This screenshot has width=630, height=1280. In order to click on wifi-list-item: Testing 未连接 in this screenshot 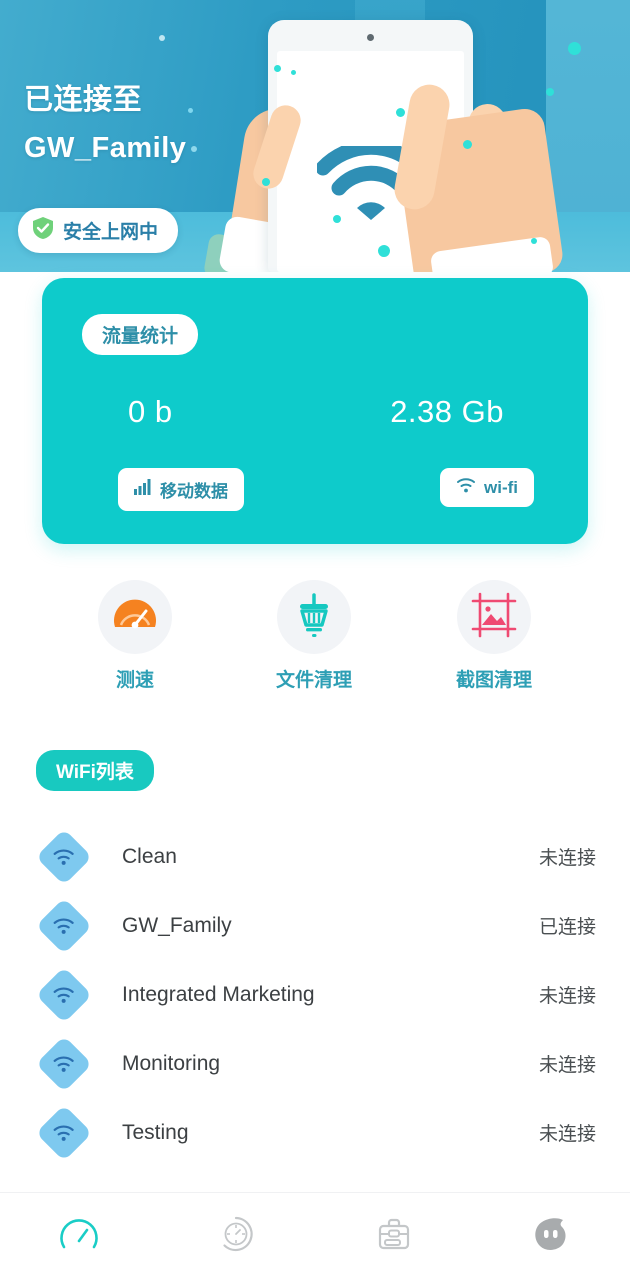, I will do `click(315, 1132)`.